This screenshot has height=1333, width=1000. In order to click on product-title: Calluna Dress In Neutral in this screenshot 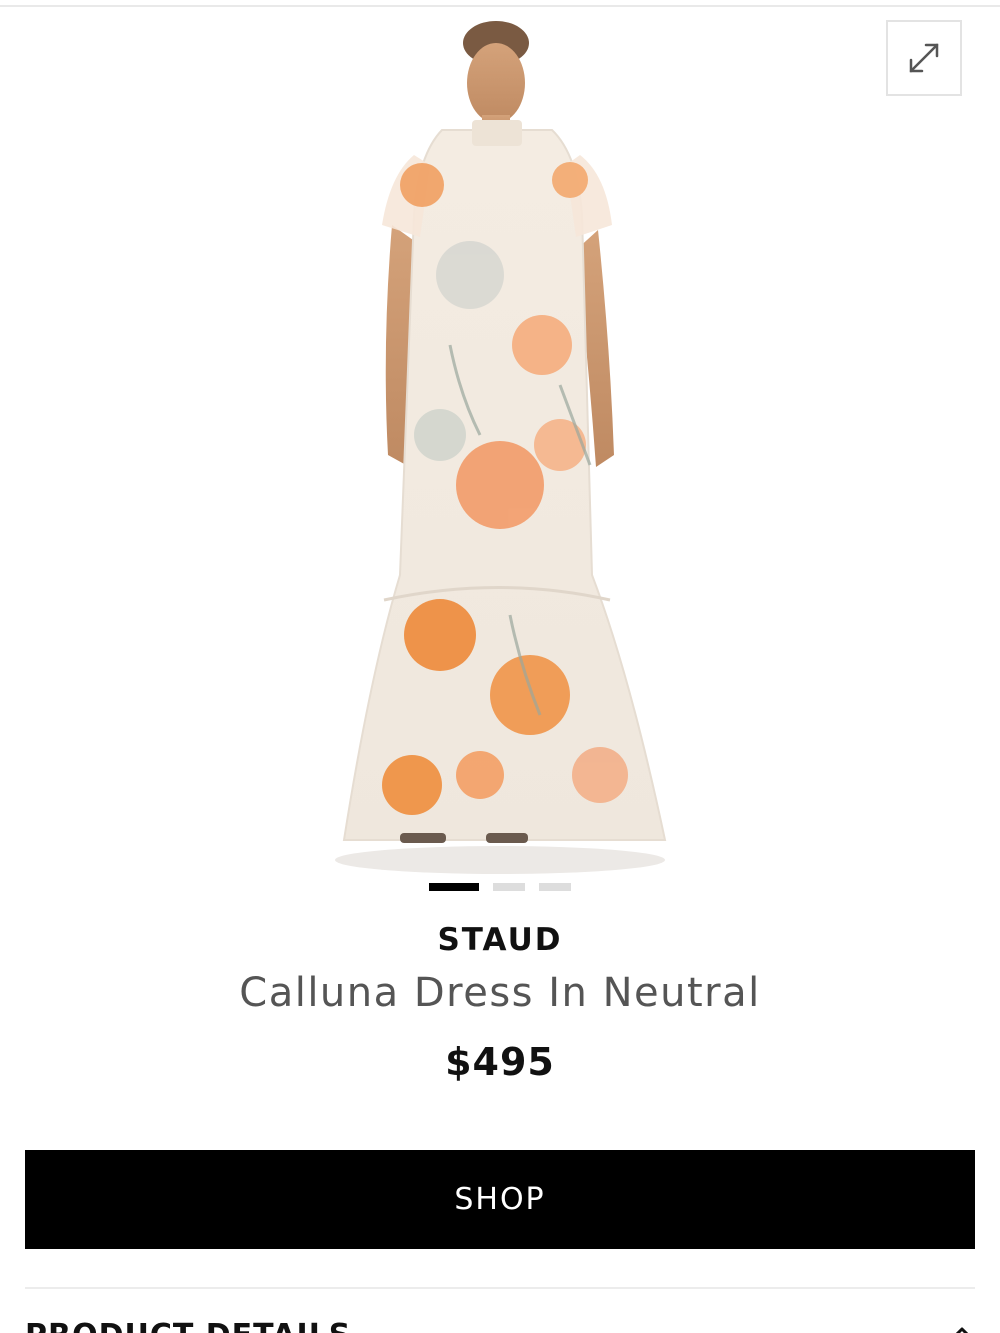, I will do `click(500, 993)`.